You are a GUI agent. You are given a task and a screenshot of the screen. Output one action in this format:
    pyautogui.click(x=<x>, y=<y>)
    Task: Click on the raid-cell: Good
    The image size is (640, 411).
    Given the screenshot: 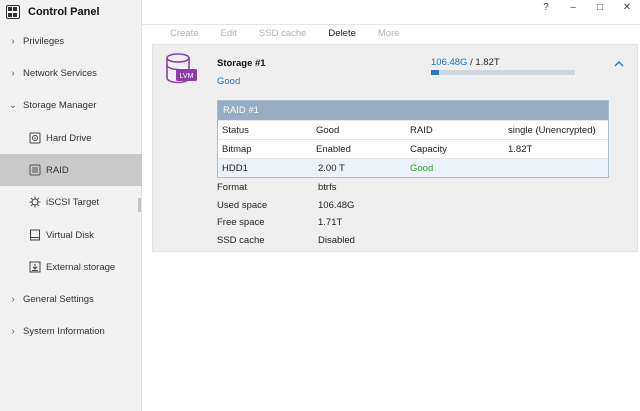 What is the action you would take?
    pyautogui.click(x=328, y=130)
    